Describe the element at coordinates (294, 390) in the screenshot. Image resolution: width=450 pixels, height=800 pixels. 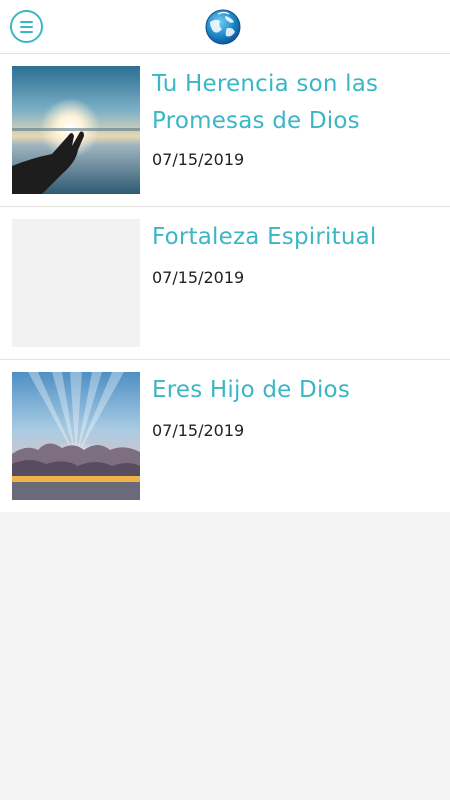
I see `article-title: Eres Hijo de Dios` at that location.